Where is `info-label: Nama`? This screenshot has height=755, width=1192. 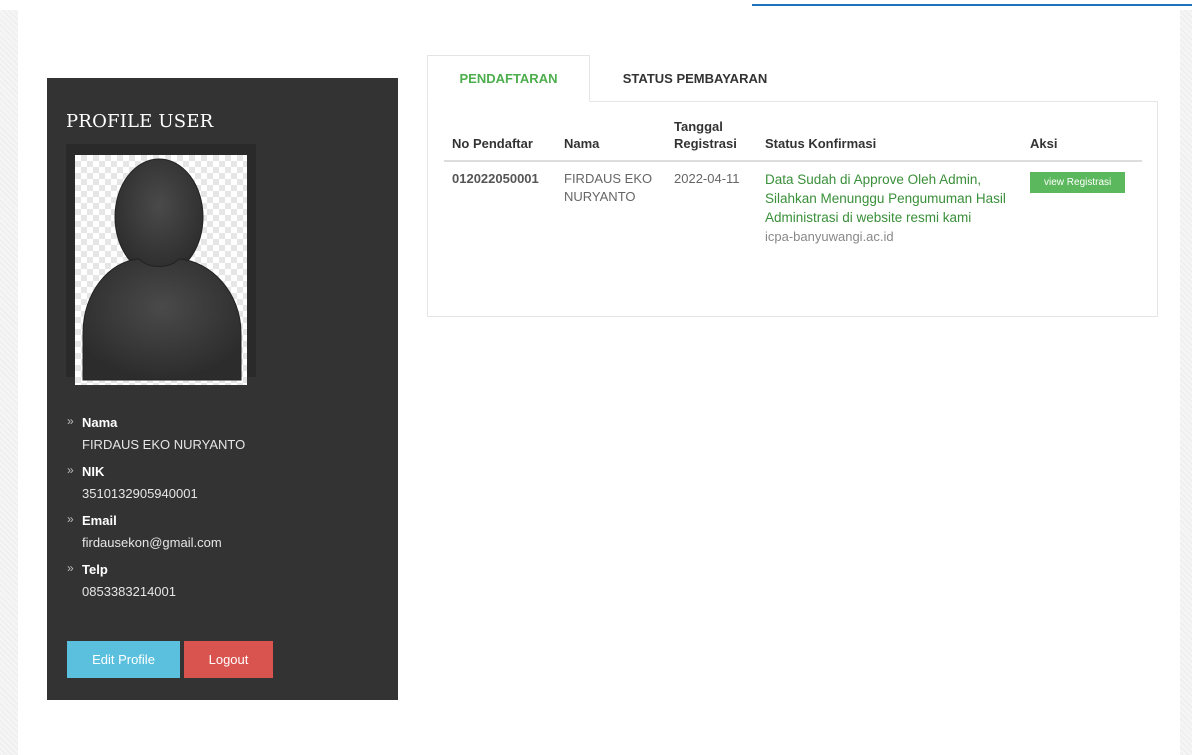
info-label: Nama is located at coordinates (100, 422).